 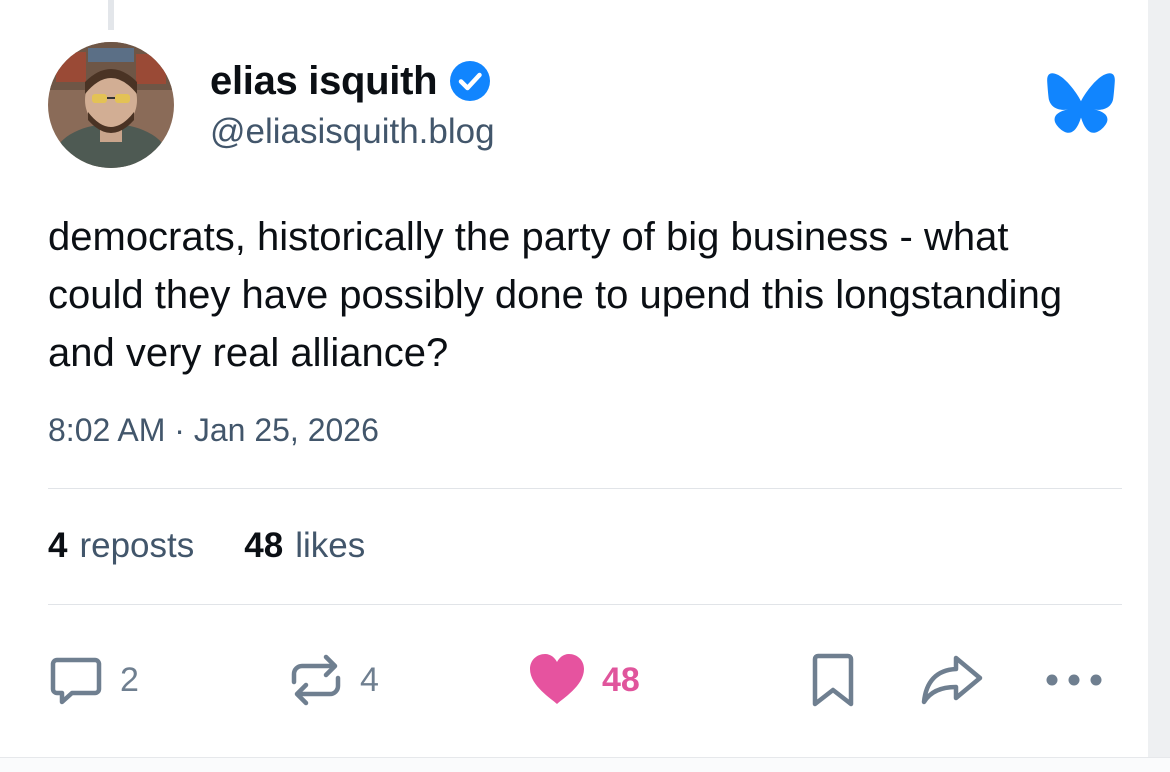 What do you see at coordinates (1081, 103) in the screenshot?
I see `bluesky-butterfly-icon` at bounding box center [1081, 103].